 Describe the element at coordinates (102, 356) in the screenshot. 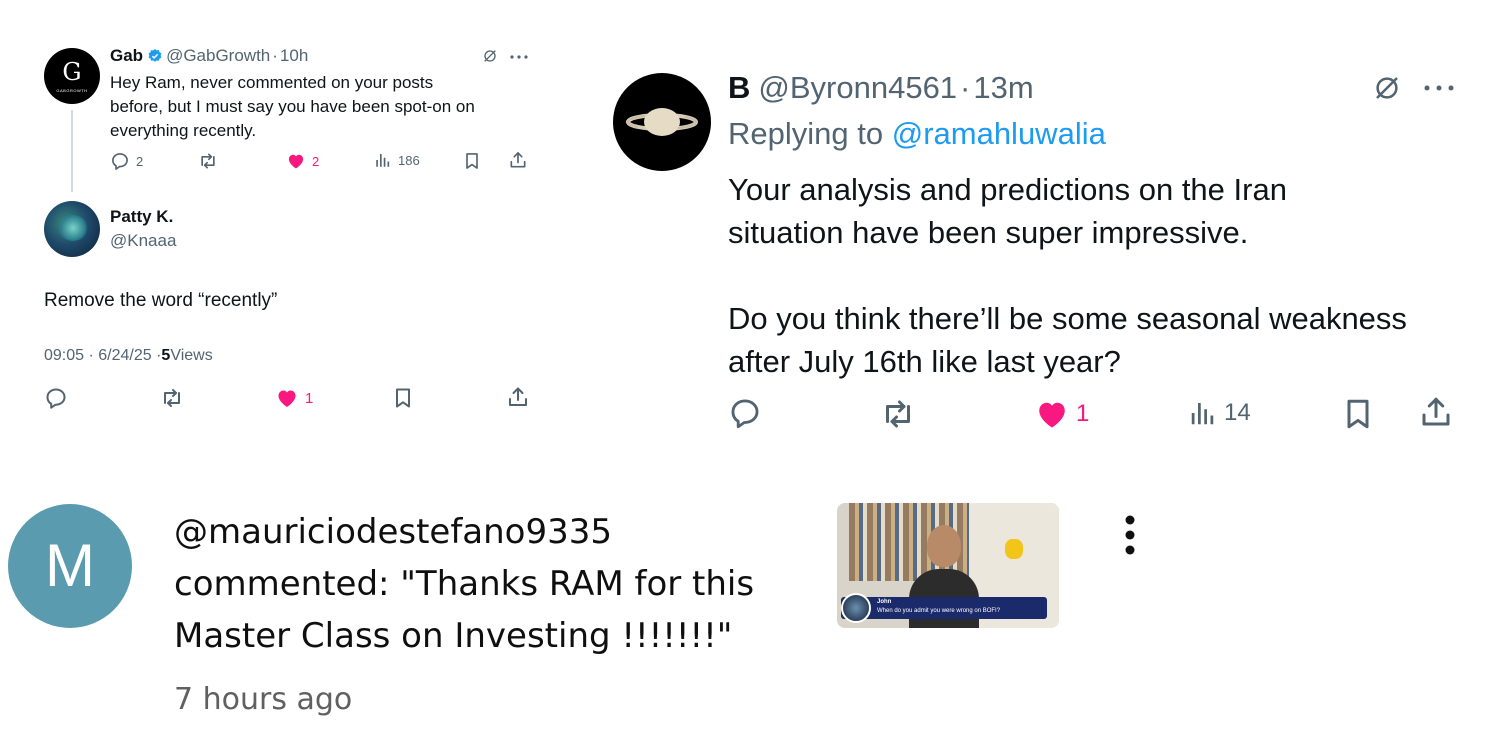

I see `patty-timestamp: 09:05 · 6/24/25 ·` at that location.